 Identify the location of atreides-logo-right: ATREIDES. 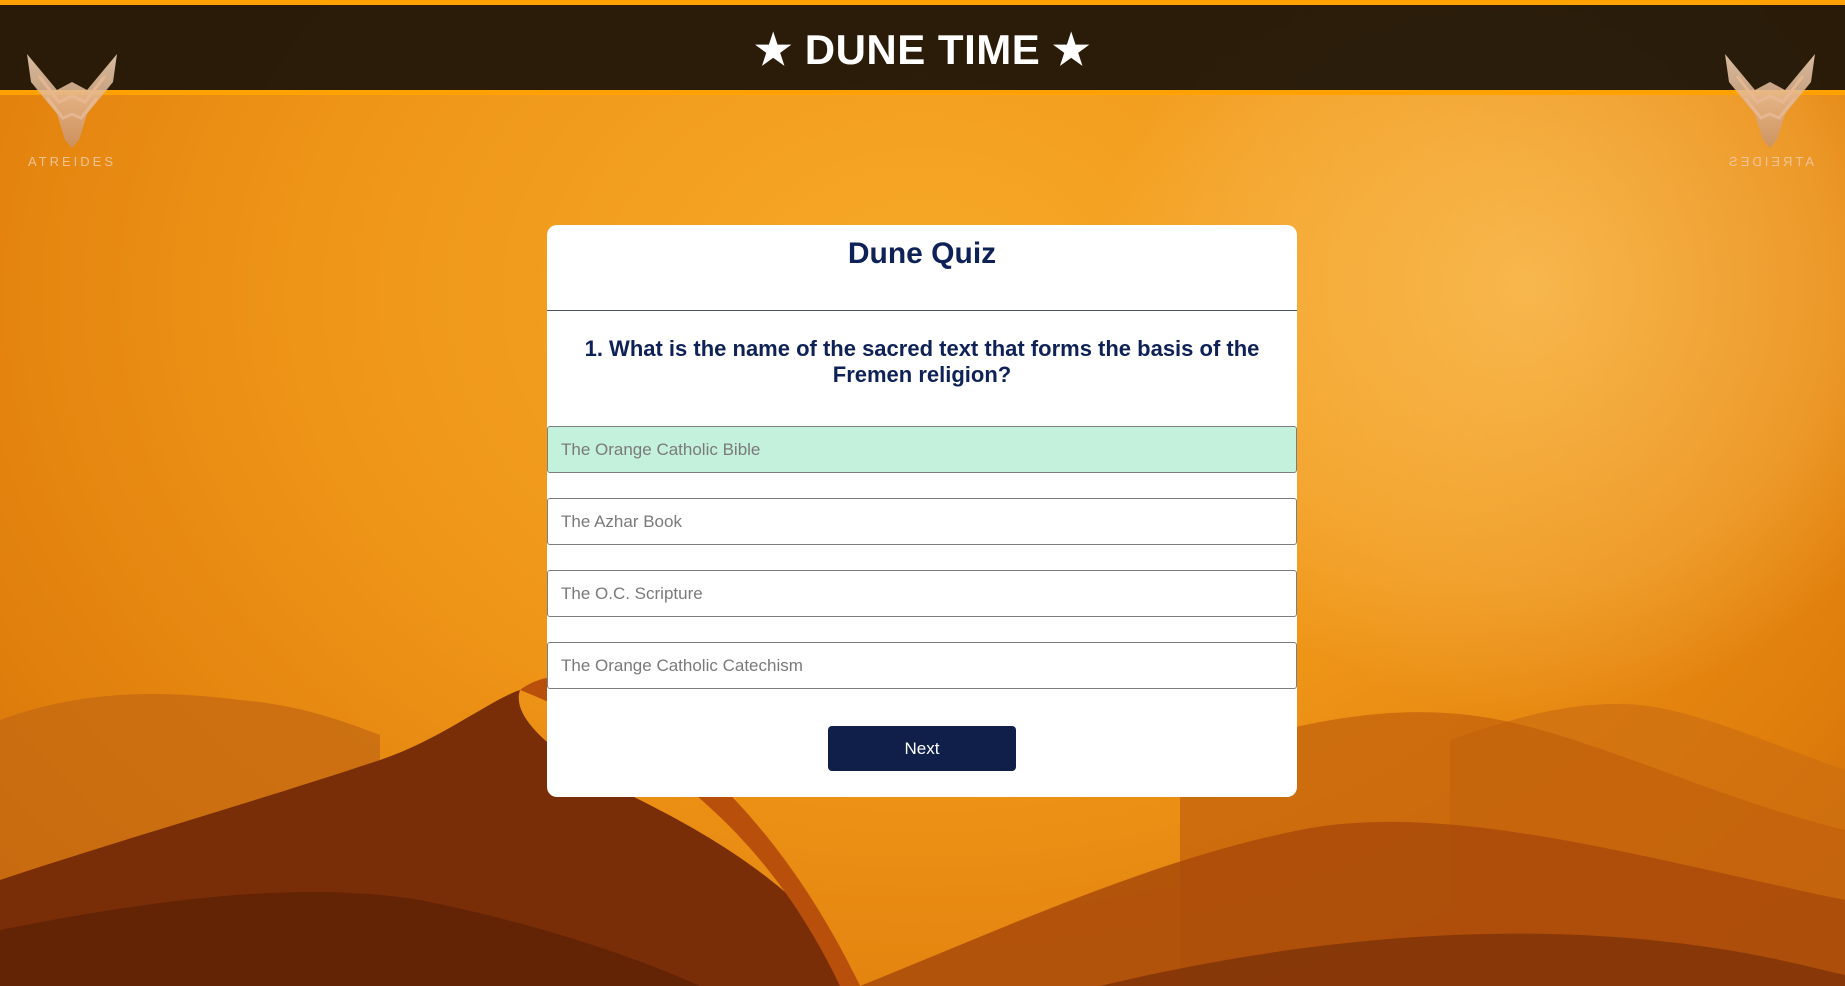
(1770, 114).